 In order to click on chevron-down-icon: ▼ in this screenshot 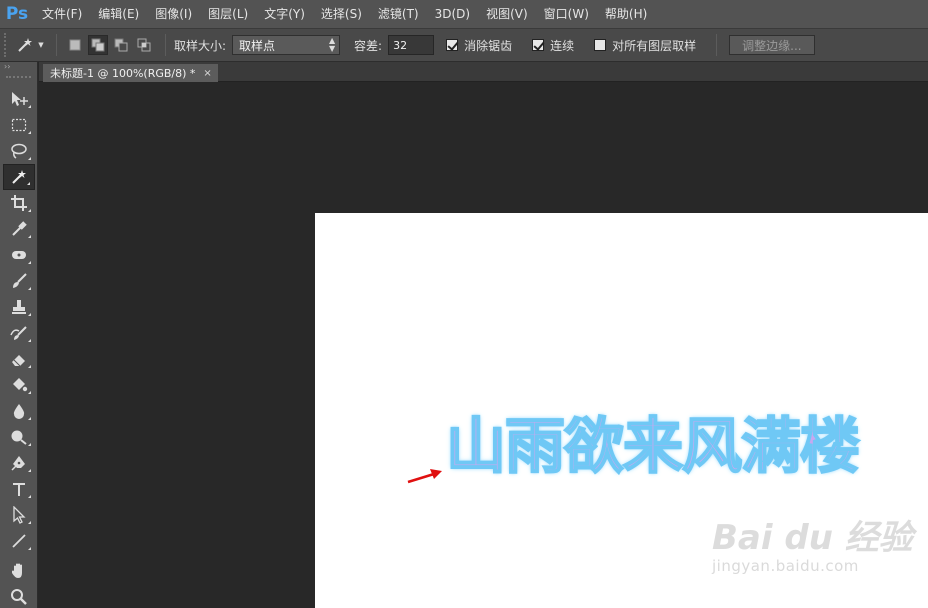, I will do `click(41, 45)`.